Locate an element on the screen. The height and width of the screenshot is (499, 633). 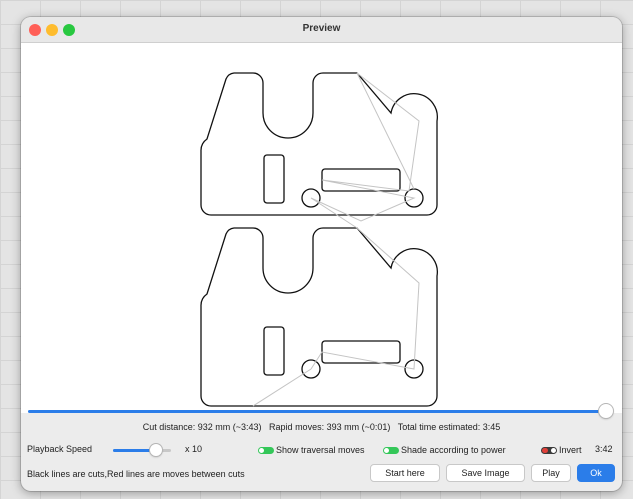
title-bar: Preview is located at coordinates (321, 30).